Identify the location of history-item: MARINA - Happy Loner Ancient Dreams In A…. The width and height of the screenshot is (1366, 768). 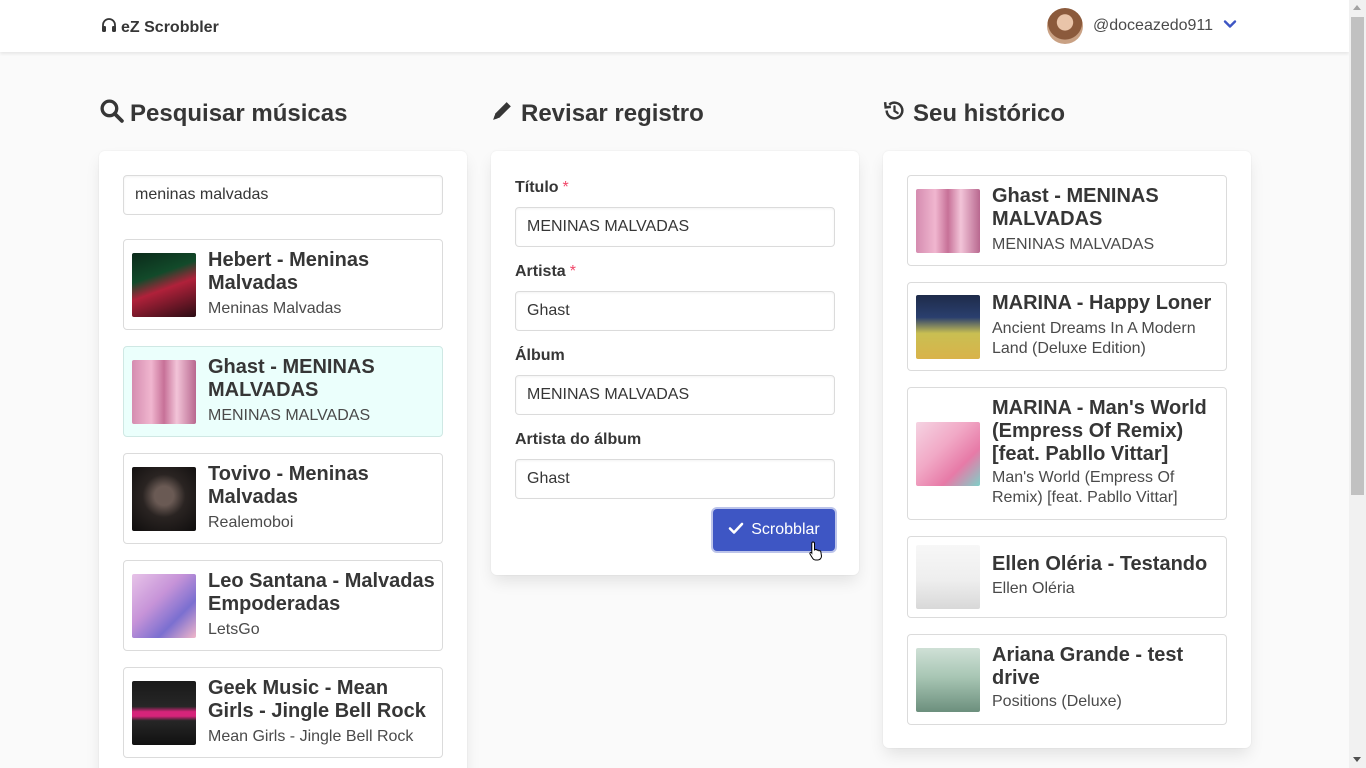
(1067, 326).